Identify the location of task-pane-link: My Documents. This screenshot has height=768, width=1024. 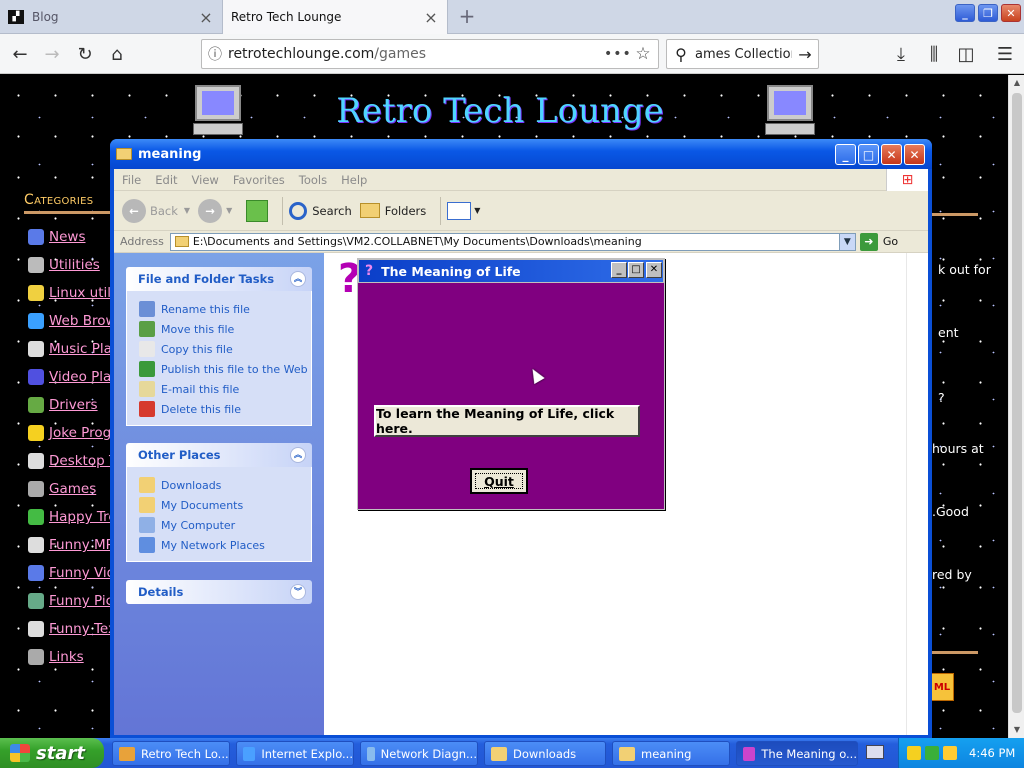
(225, 505).